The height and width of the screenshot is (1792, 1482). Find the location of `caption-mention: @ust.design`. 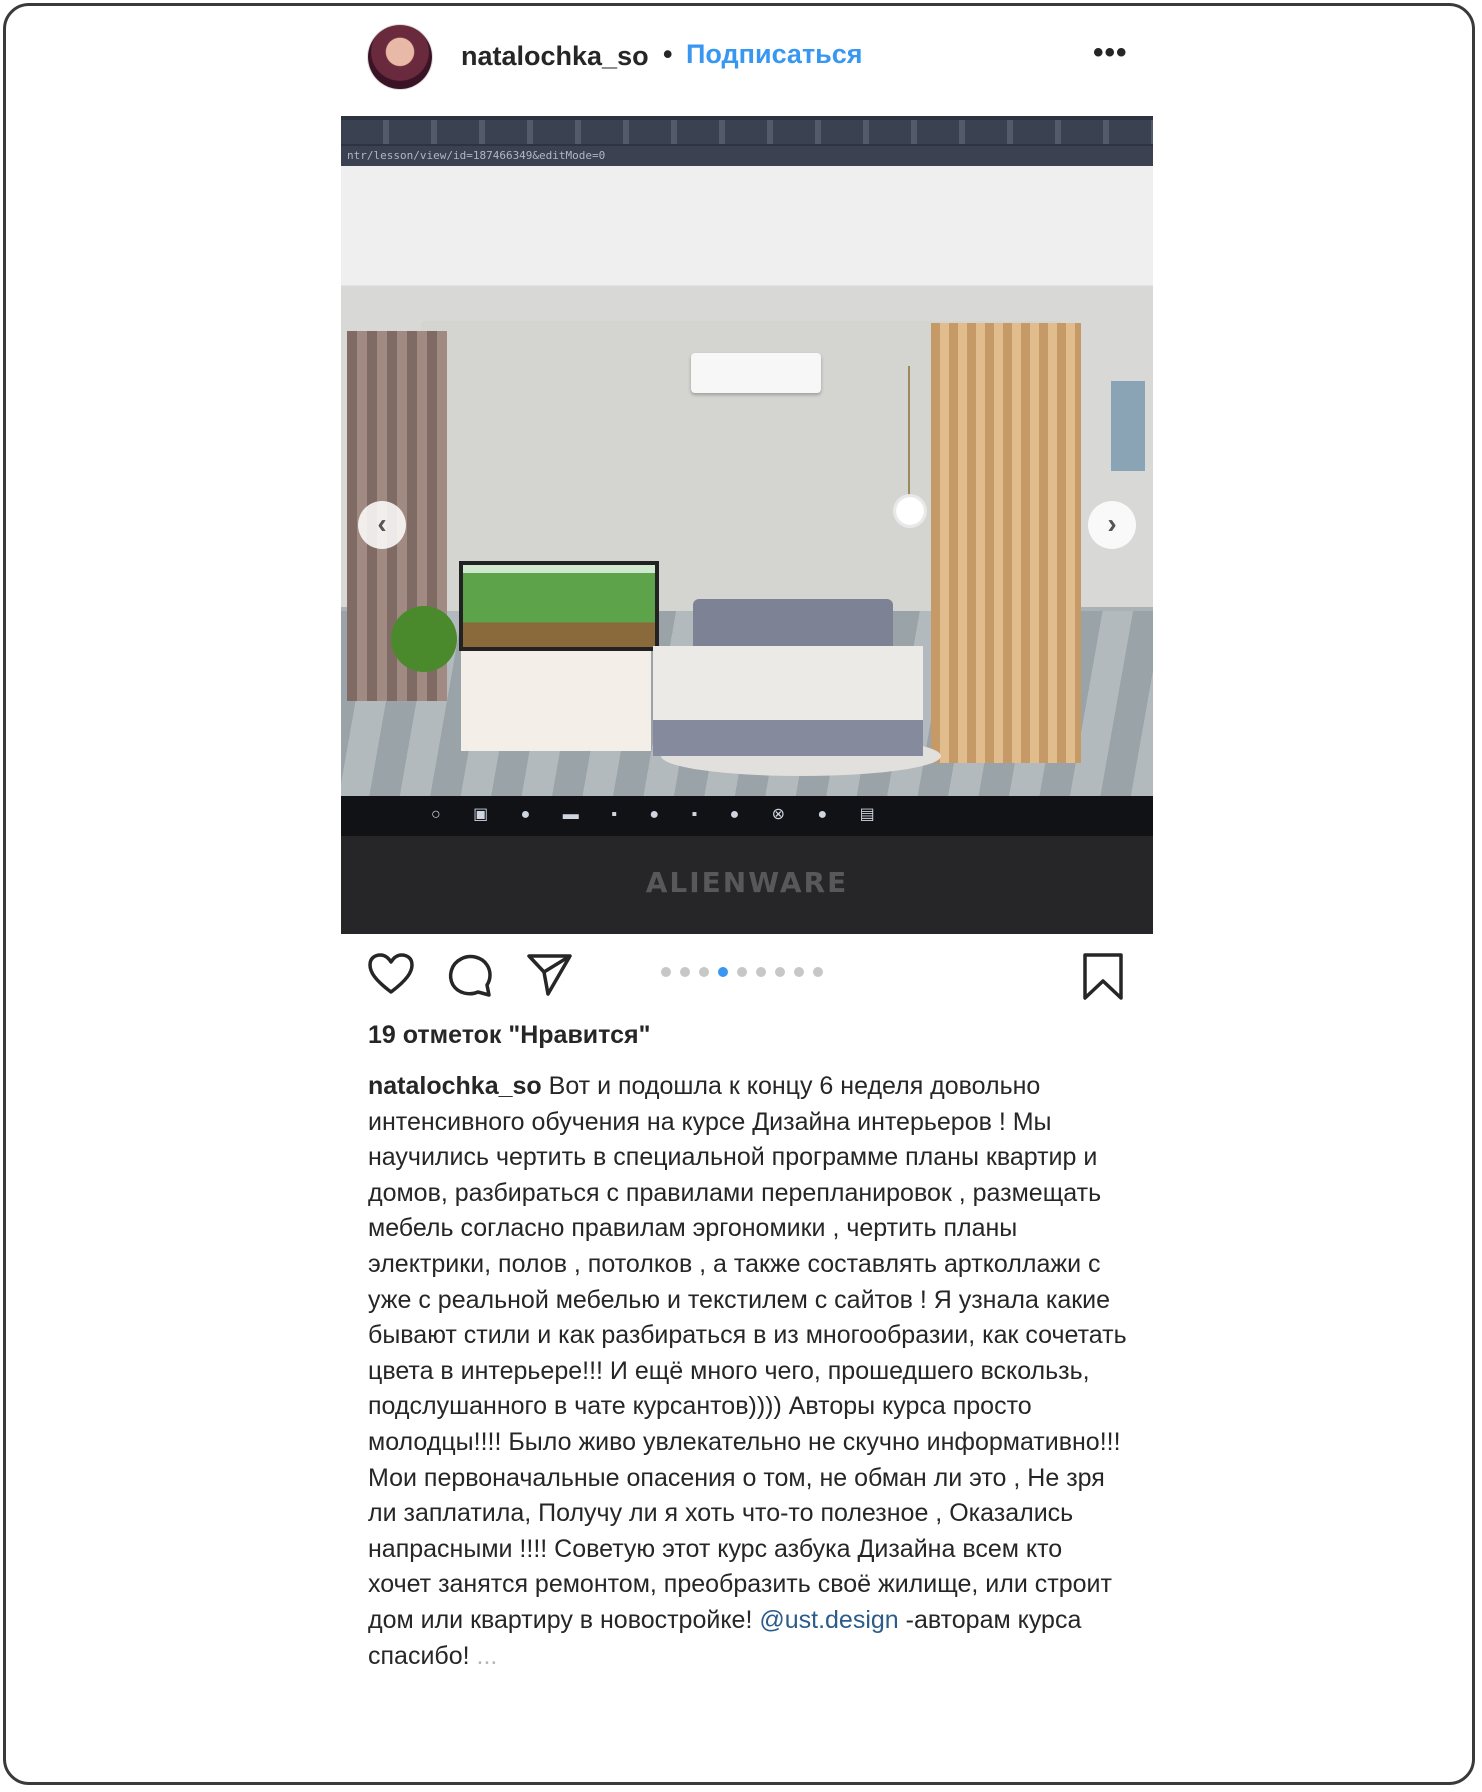

caption-mention: @ust.design is located at coordinates (828, 1620).